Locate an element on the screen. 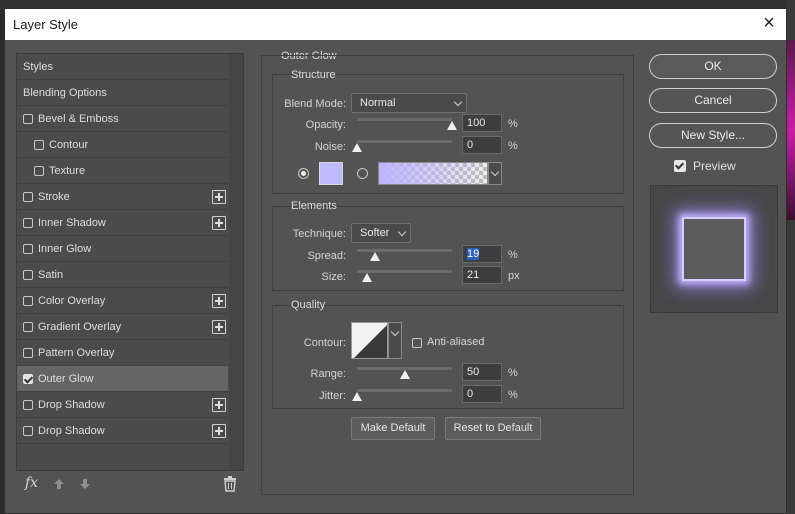 This screenshot has height=514, width=795. preview-checkbox is located at coordinates (680, 166).